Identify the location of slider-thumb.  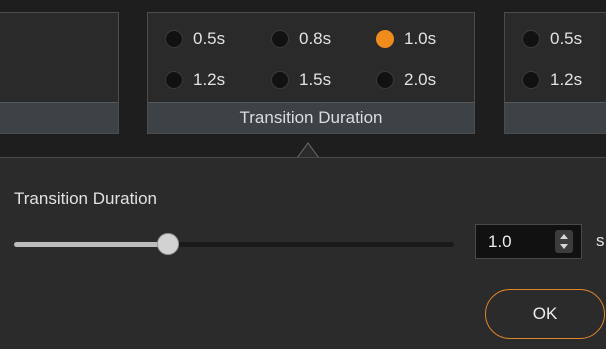
(168, 244).